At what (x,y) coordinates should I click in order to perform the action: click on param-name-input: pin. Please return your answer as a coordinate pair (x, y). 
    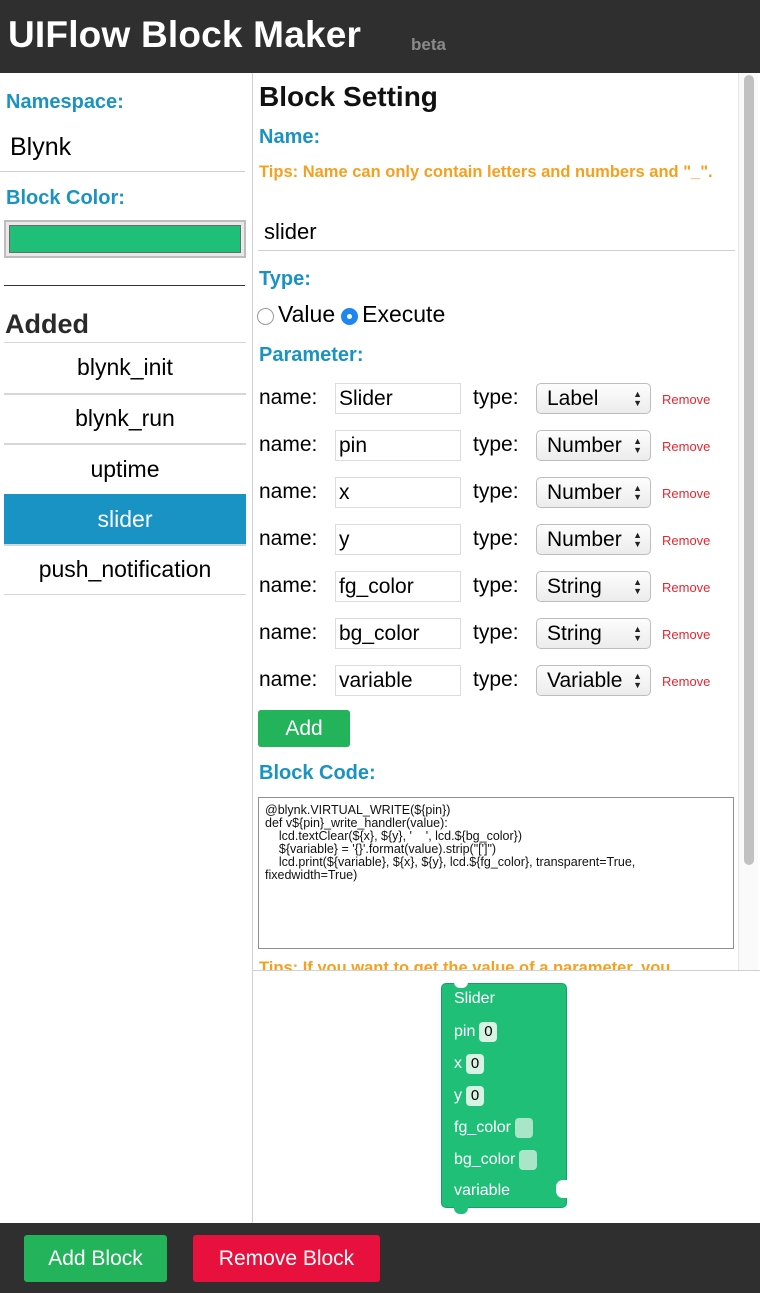
    Looking at the image, I should click on (398, 445).